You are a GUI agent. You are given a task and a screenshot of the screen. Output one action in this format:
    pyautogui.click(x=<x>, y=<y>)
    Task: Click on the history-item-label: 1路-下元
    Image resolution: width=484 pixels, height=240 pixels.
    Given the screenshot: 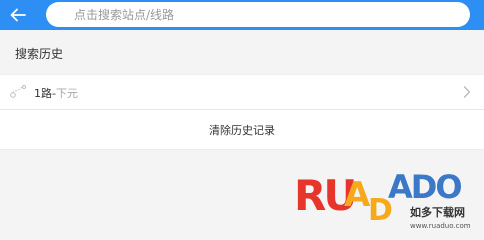 What is the action you would take?
    pyautogui.click(x=56, y=93)
    